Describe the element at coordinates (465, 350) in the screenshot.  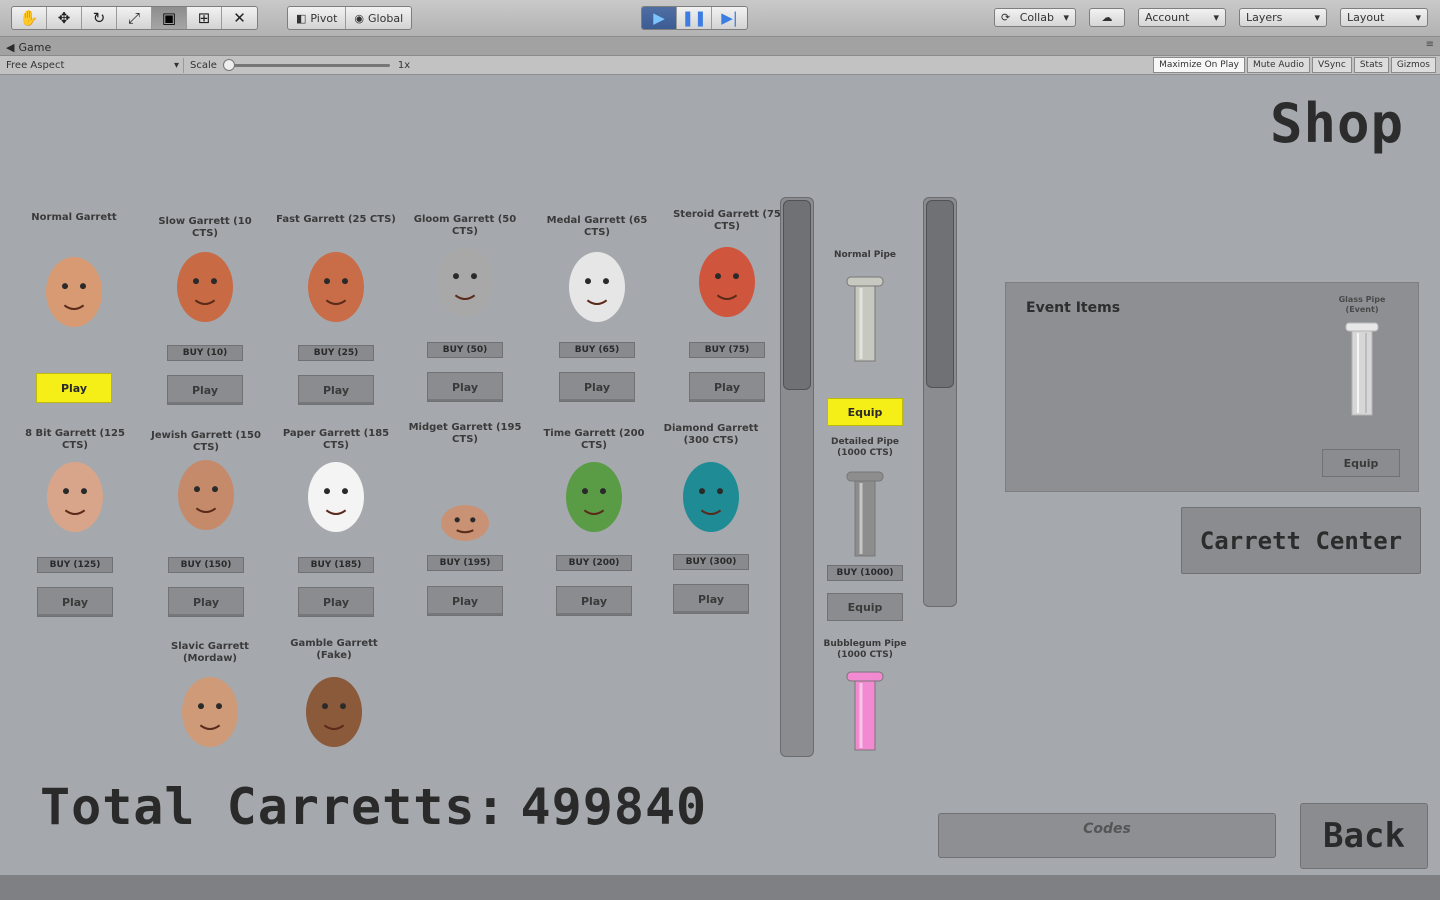
I see `buy-button: BUY (50)` at that location.